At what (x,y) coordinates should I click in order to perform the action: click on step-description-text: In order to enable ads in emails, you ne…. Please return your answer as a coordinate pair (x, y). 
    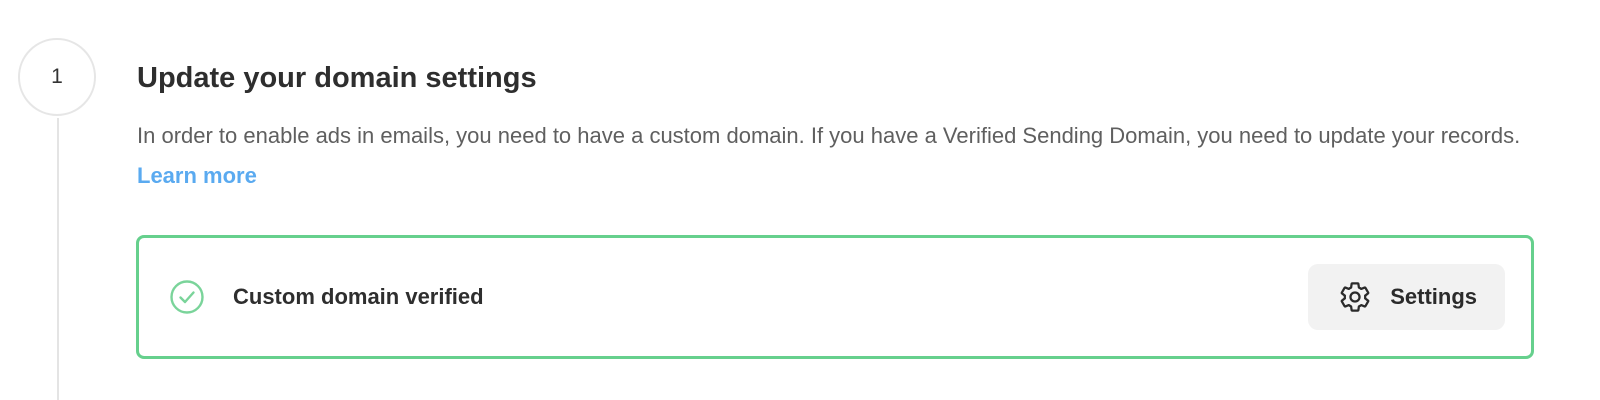
    Looking at the image, I should click on (829, 135).